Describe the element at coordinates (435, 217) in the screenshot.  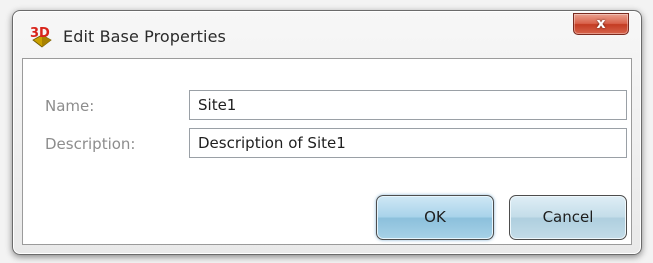
I see `ok-button: OK` at that location.